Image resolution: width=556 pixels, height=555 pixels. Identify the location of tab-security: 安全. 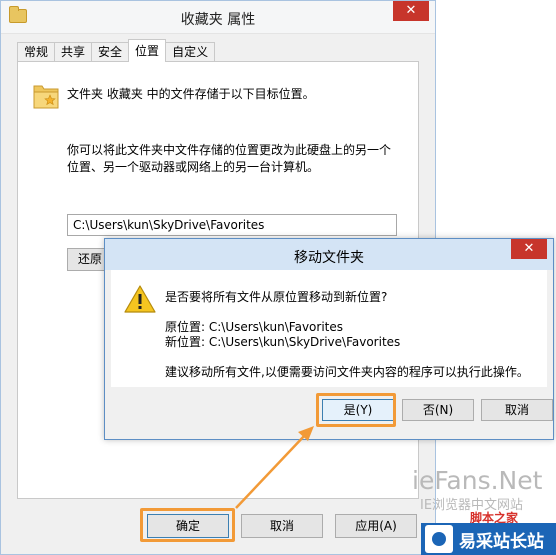
(110, 52).